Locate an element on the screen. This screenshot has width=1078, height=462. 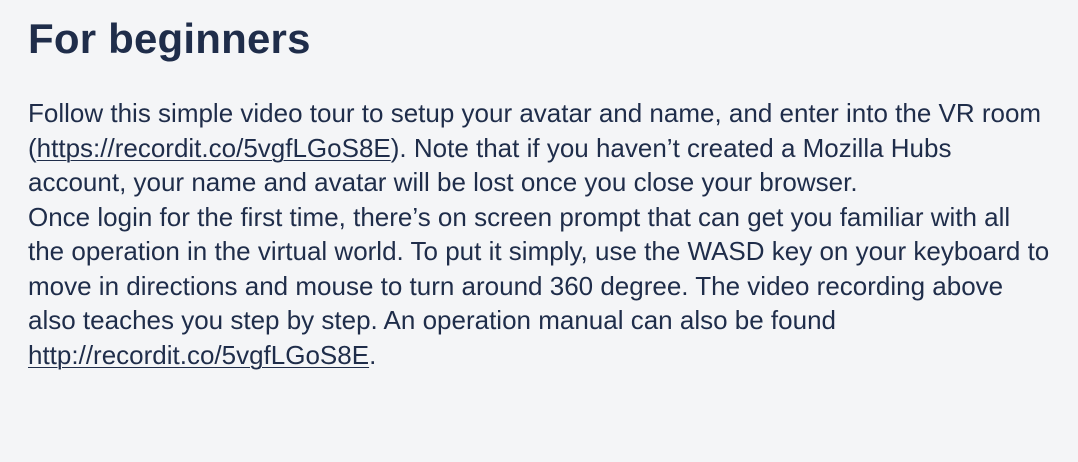
operation-manual-link: http://recordit.co/5vgfLGoS8E is located at coordinates (198, 355).